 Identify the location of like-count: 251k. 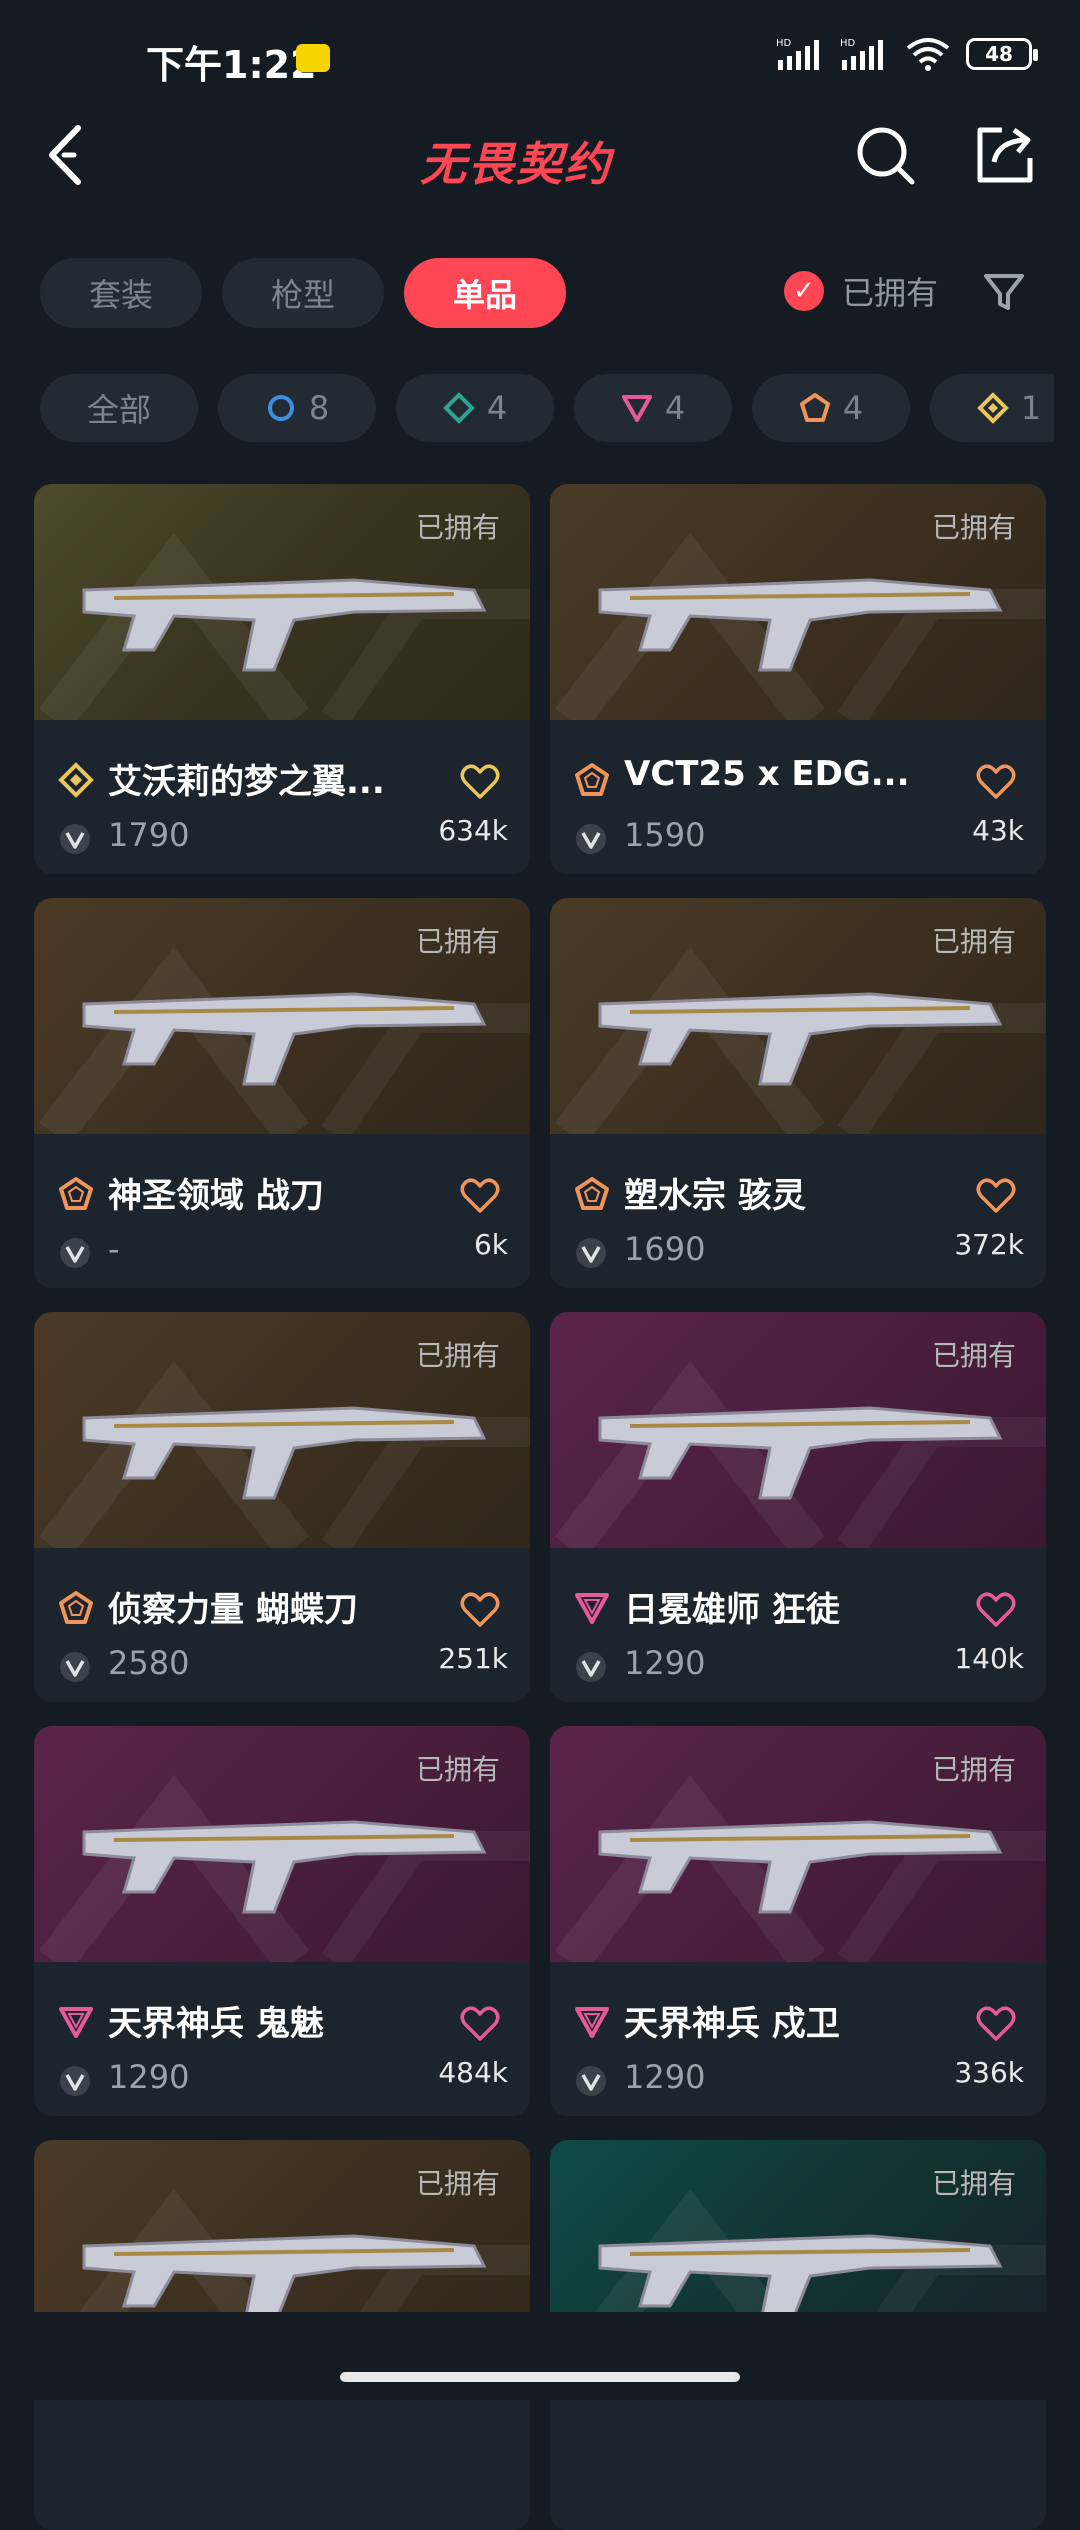
(473, 1658).